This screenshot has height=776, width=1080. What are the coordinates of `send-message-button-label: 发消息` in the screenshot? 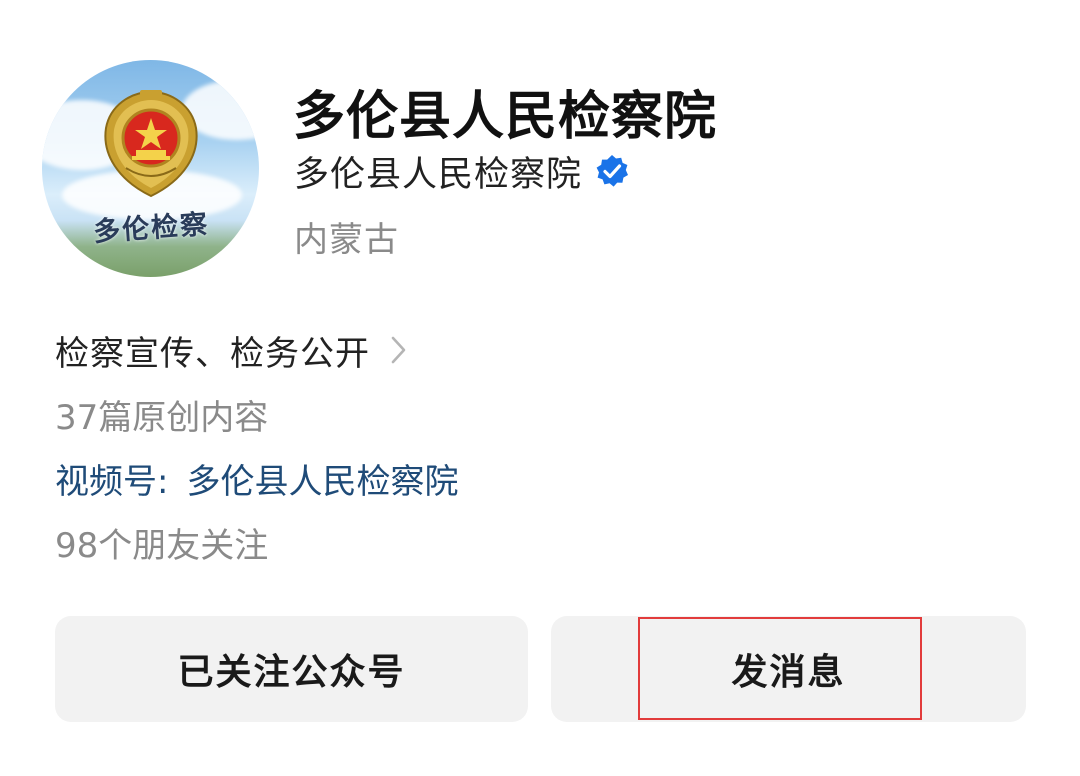 It's located at (788, 672).